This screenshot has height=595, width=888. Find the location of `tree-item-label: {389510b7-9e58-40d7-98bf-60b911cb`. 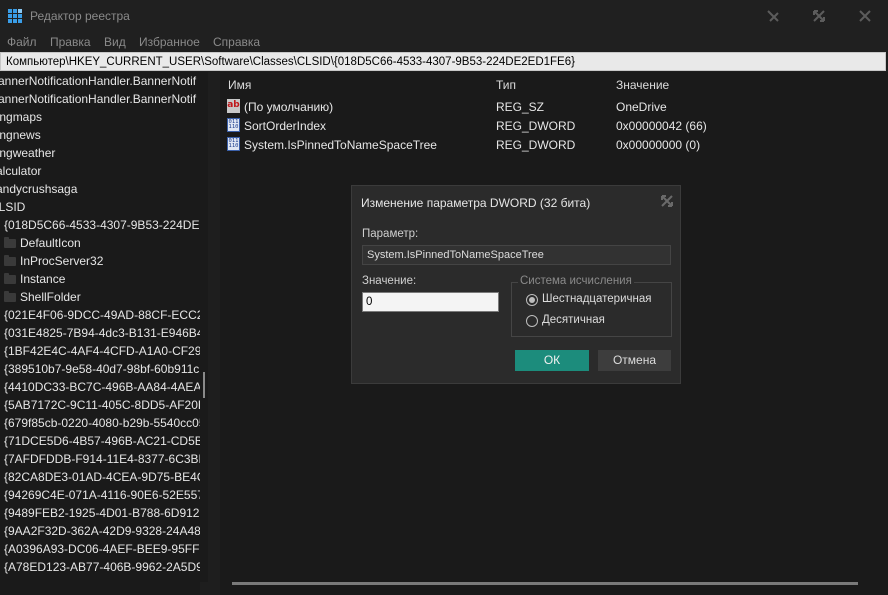

tree-item-label: {389510b7-9e58-40d7-98bf-60b911cb is located at coordinates (102, 369).